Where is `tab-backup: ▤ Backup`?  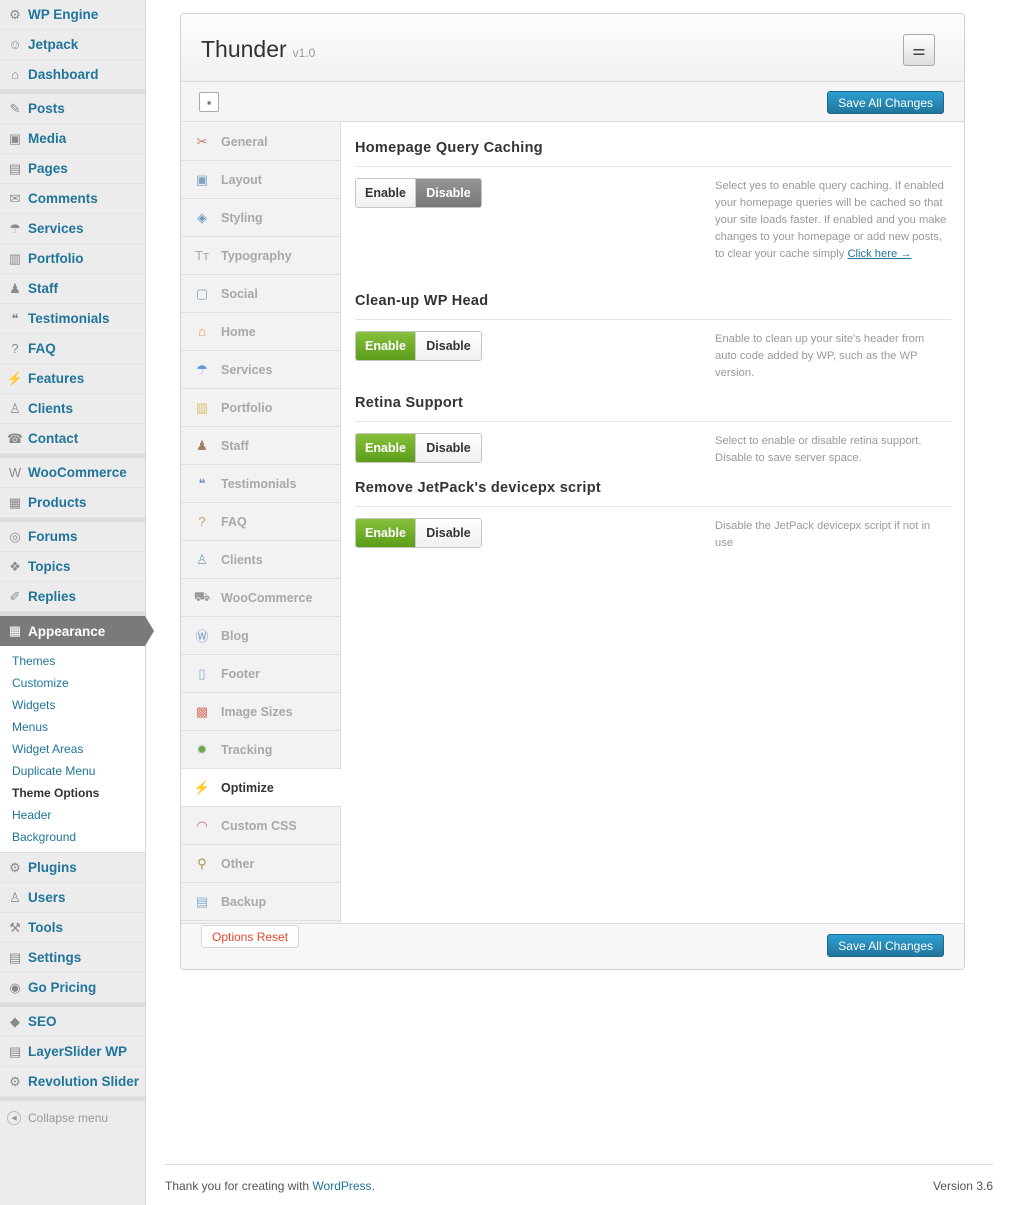 tab-backup: ▤ Backup is located at coordinates (260, 902).